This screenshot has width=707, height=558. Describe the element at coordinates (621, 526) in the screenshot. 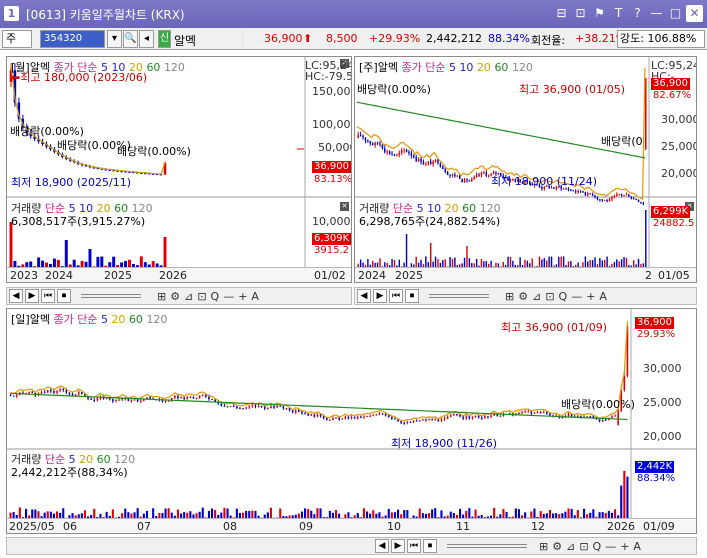

I see `date-label: 2026` at that location.